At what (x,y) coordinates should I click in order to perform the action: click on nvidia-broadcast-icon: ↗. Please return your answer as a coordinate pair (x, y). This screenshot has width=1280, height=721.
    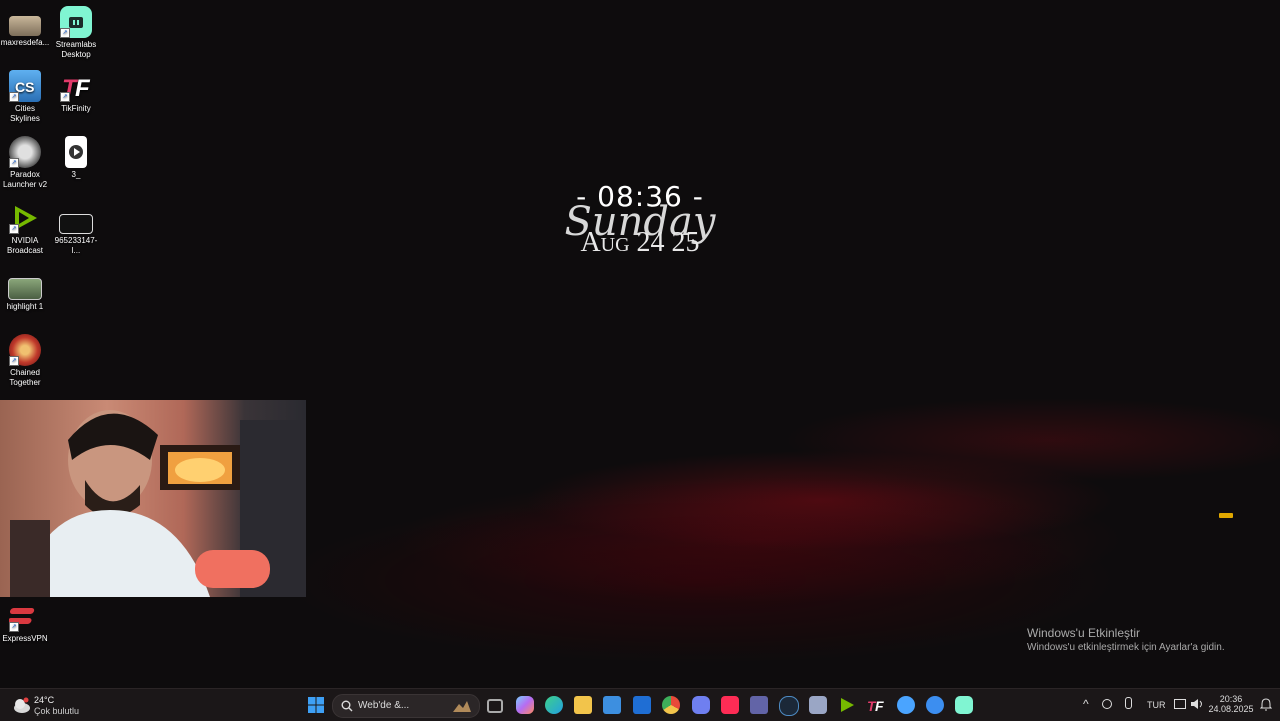
    Looking at the image, I should click on (25, 218).